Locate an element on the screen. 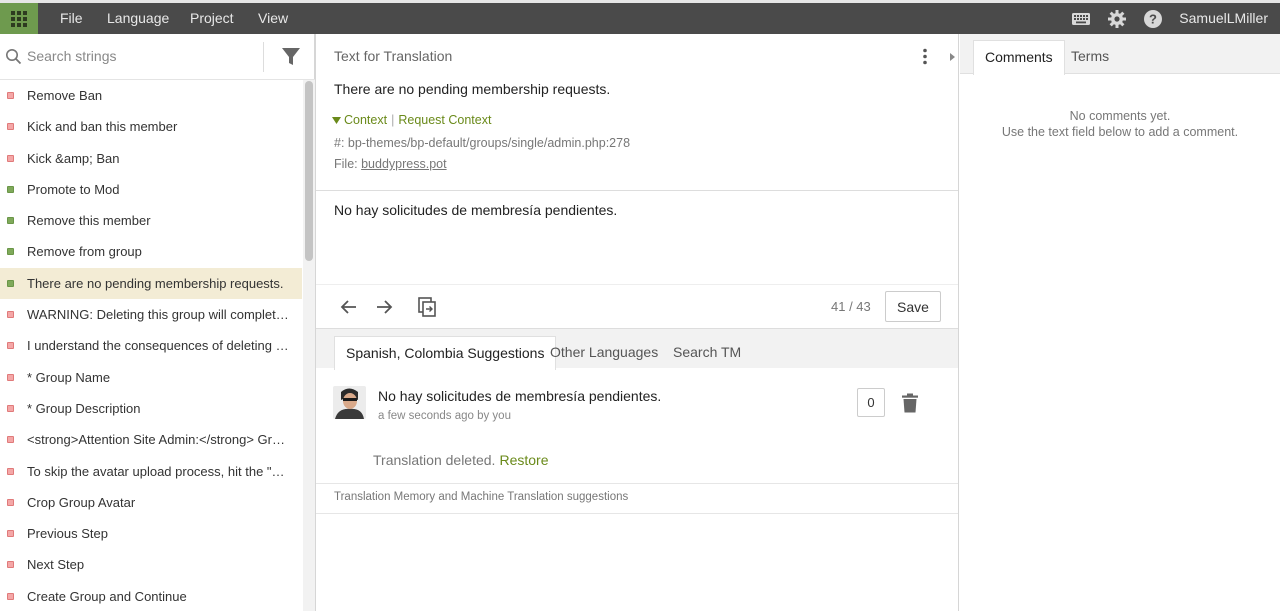  string-row: * Group Description is located at coordinates (151, 408).